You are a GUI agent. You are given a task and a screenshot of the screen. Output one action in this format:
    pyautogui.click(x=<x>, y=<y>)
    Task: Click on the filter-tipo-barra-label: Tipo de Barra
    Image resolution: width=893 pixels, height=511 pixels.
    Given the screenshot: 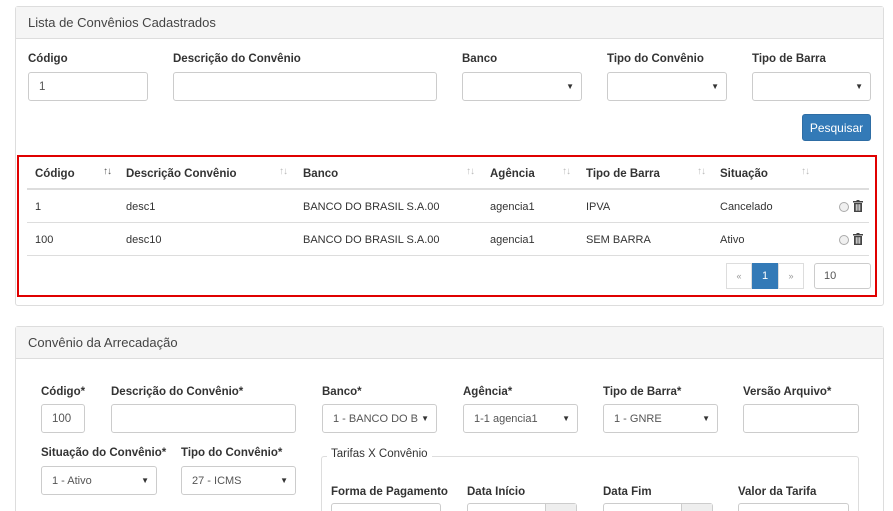 What is the action you would take?
    pyautogui.click(x=789, y=59)
    